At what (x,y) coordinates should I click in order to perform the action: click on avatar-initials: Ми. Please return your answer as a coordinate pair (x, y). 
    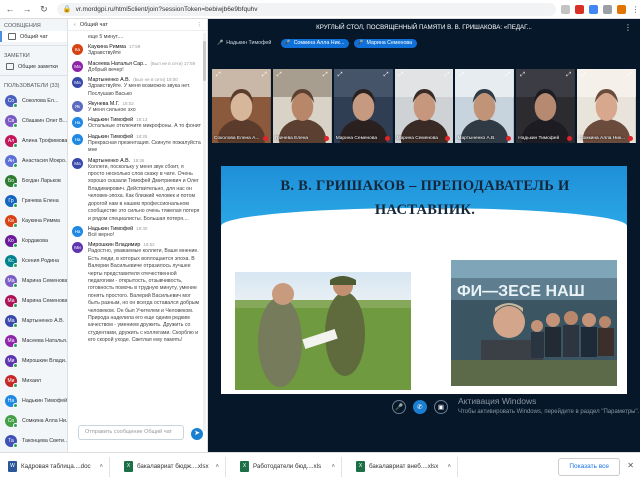
    Looking at the image, I should click on (77, 248).